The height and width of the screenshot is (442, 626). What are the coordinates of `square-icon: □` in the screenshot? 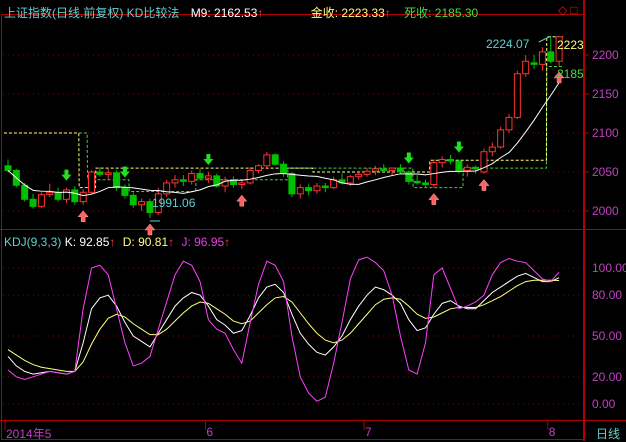 It's located at (573, 10).